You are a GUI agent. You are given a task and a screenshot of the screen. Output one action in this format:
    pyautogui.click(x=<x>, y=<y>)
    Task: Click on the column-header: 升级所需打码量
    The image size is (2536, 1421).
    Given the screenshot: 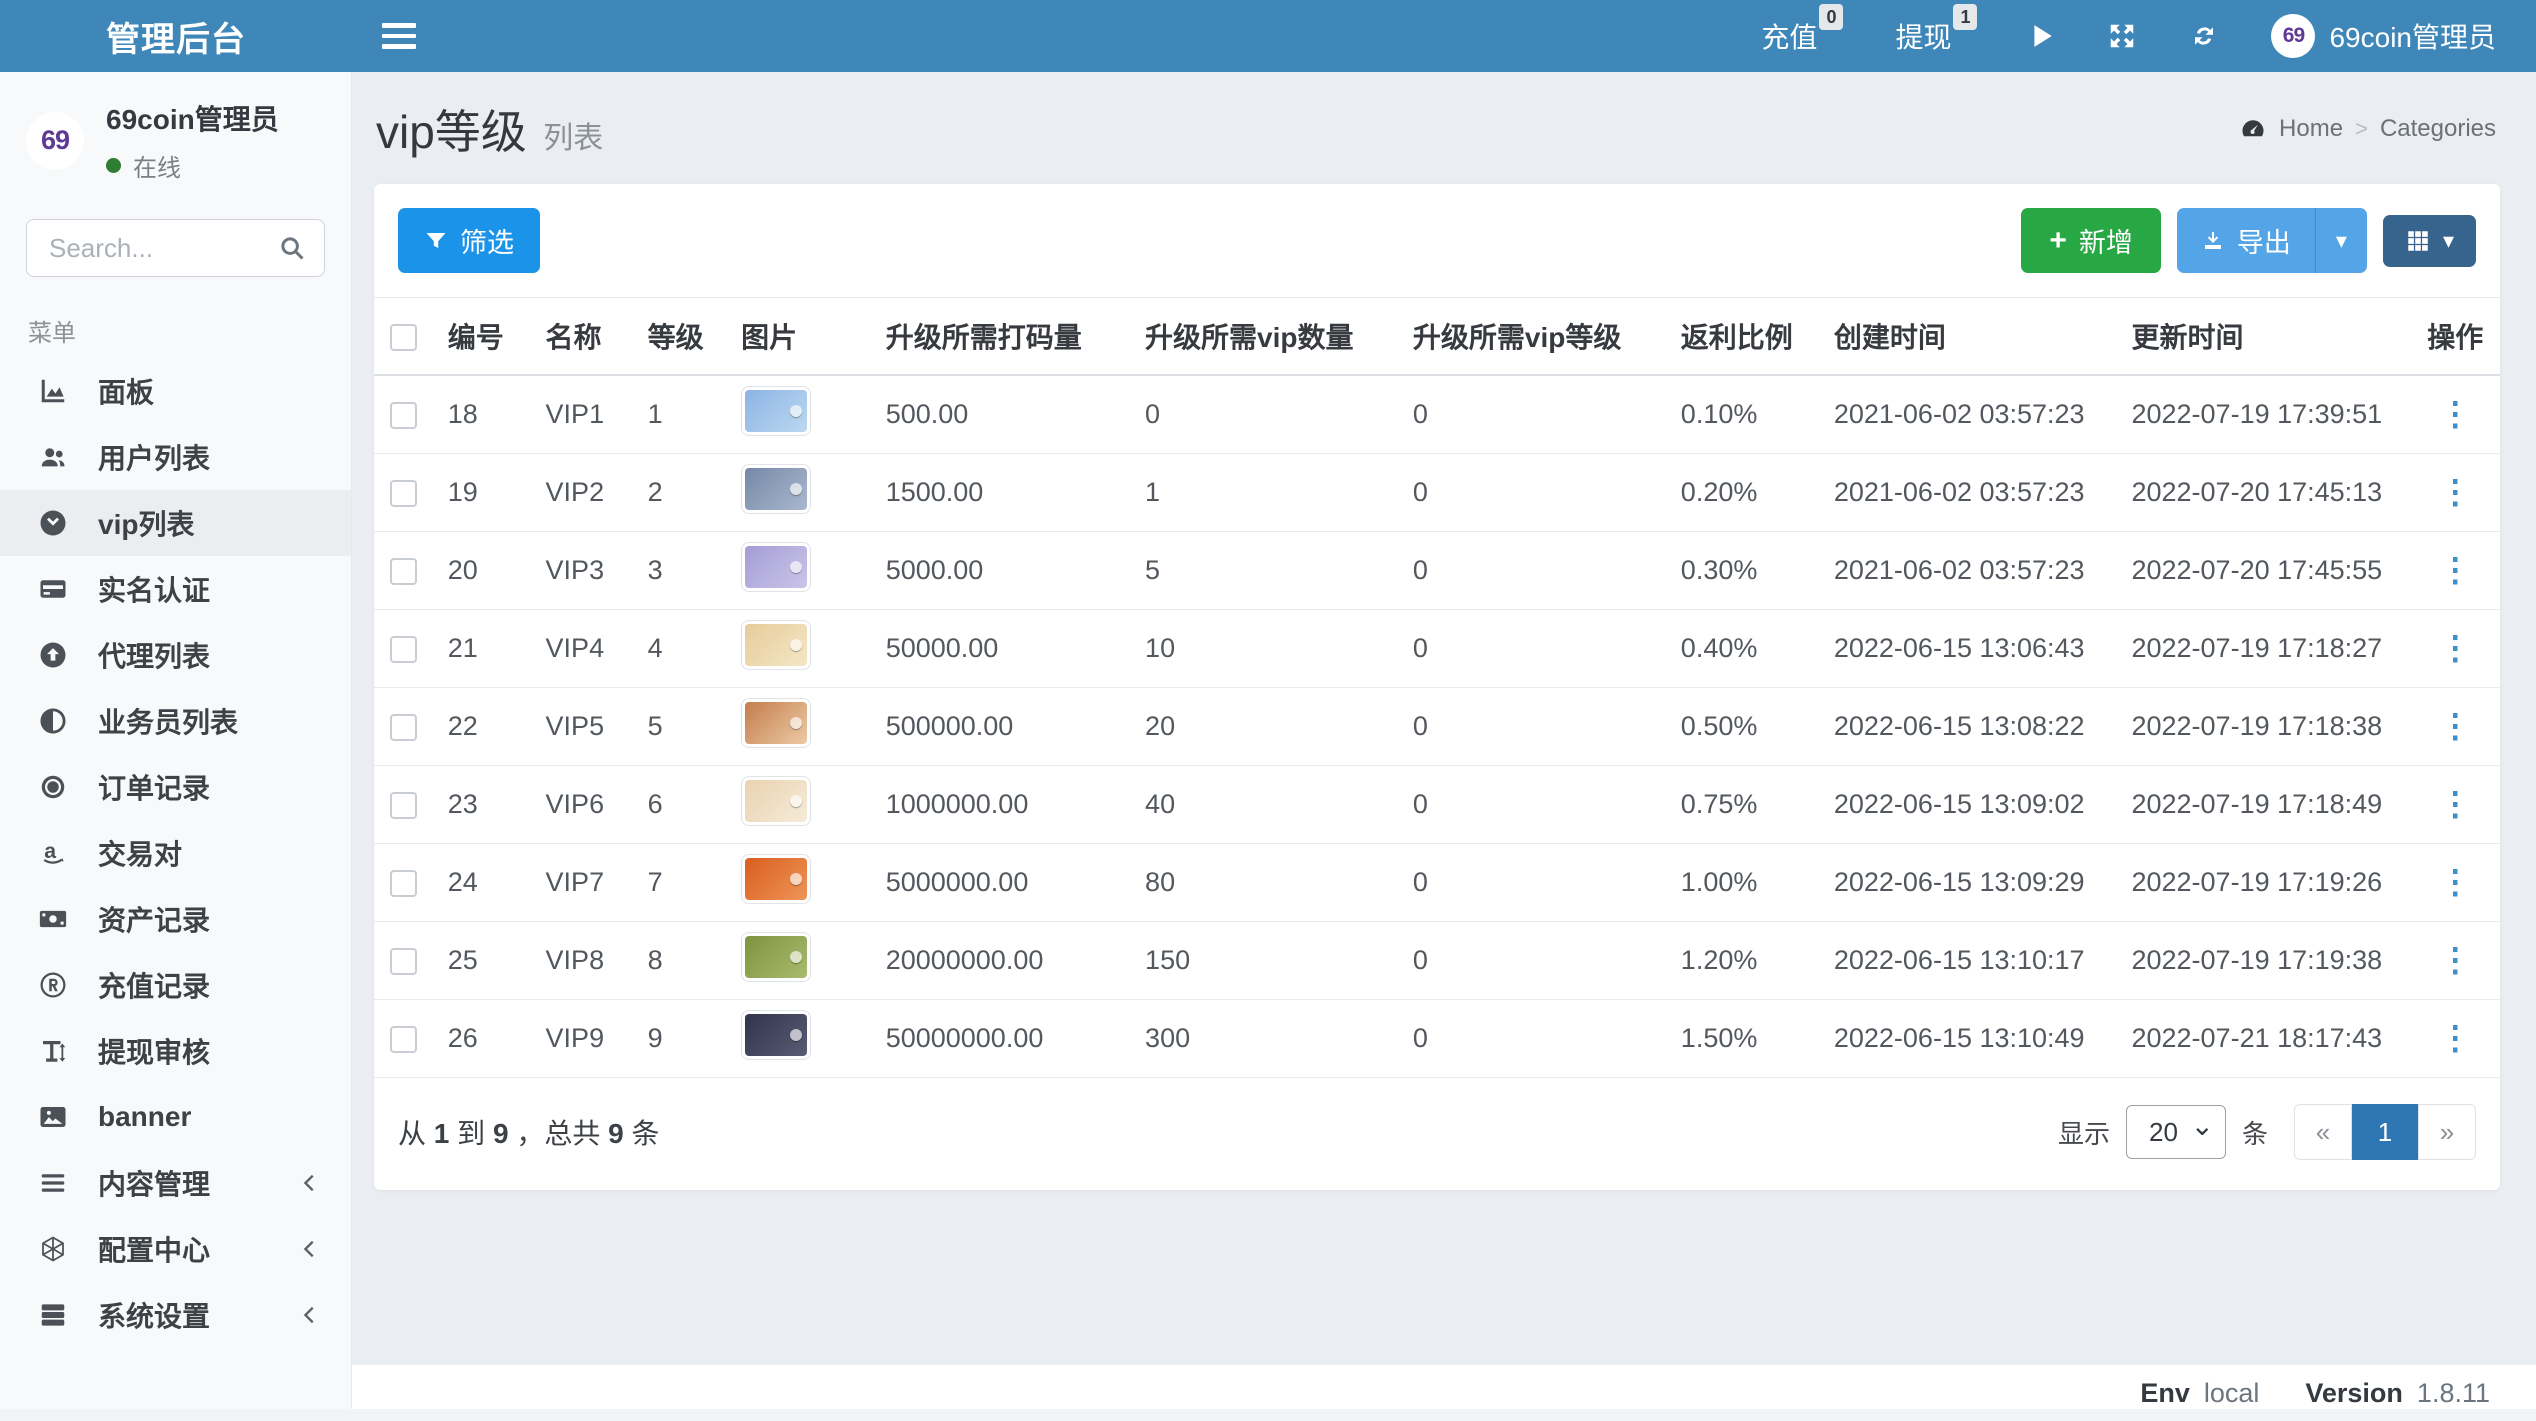 What is the action you would take?
    pyautogui.click(x=1005, y=336)
    